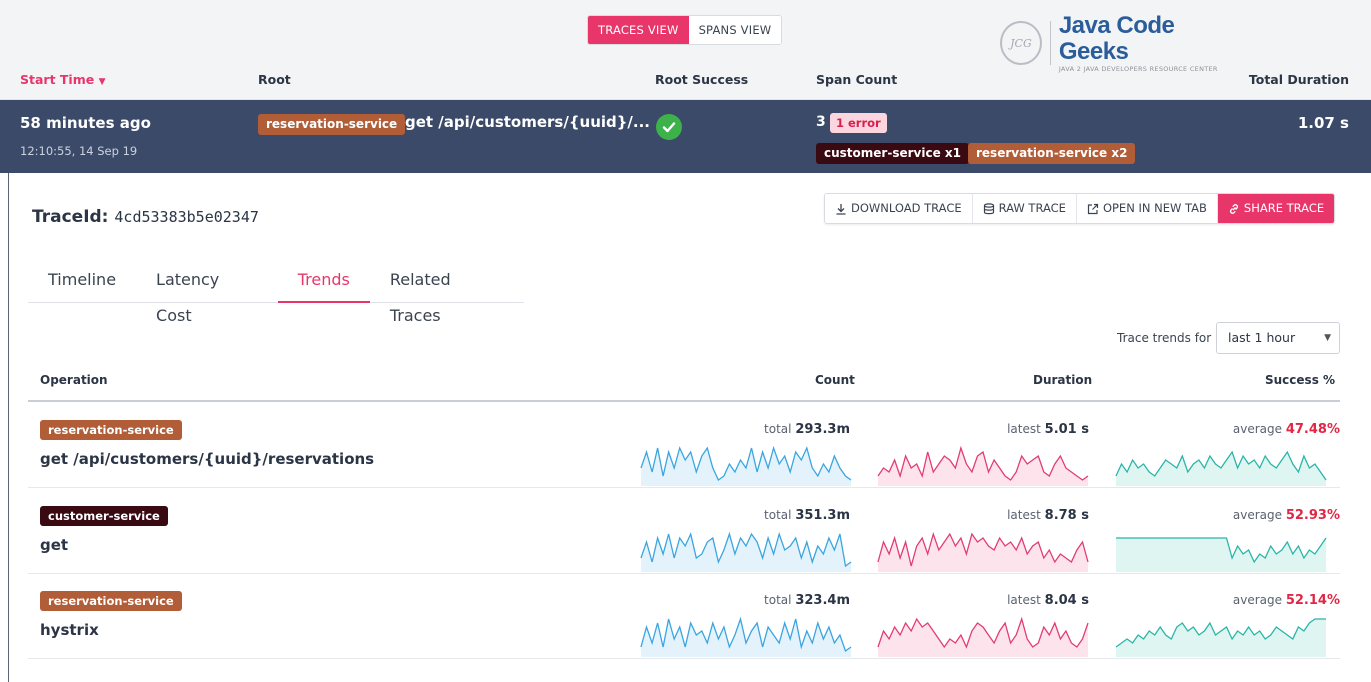 The height and width of the screenshot is (682, 1371). Describe the element at coordinates (841, 209) in the screenshot. I see `download-icon` at that location.